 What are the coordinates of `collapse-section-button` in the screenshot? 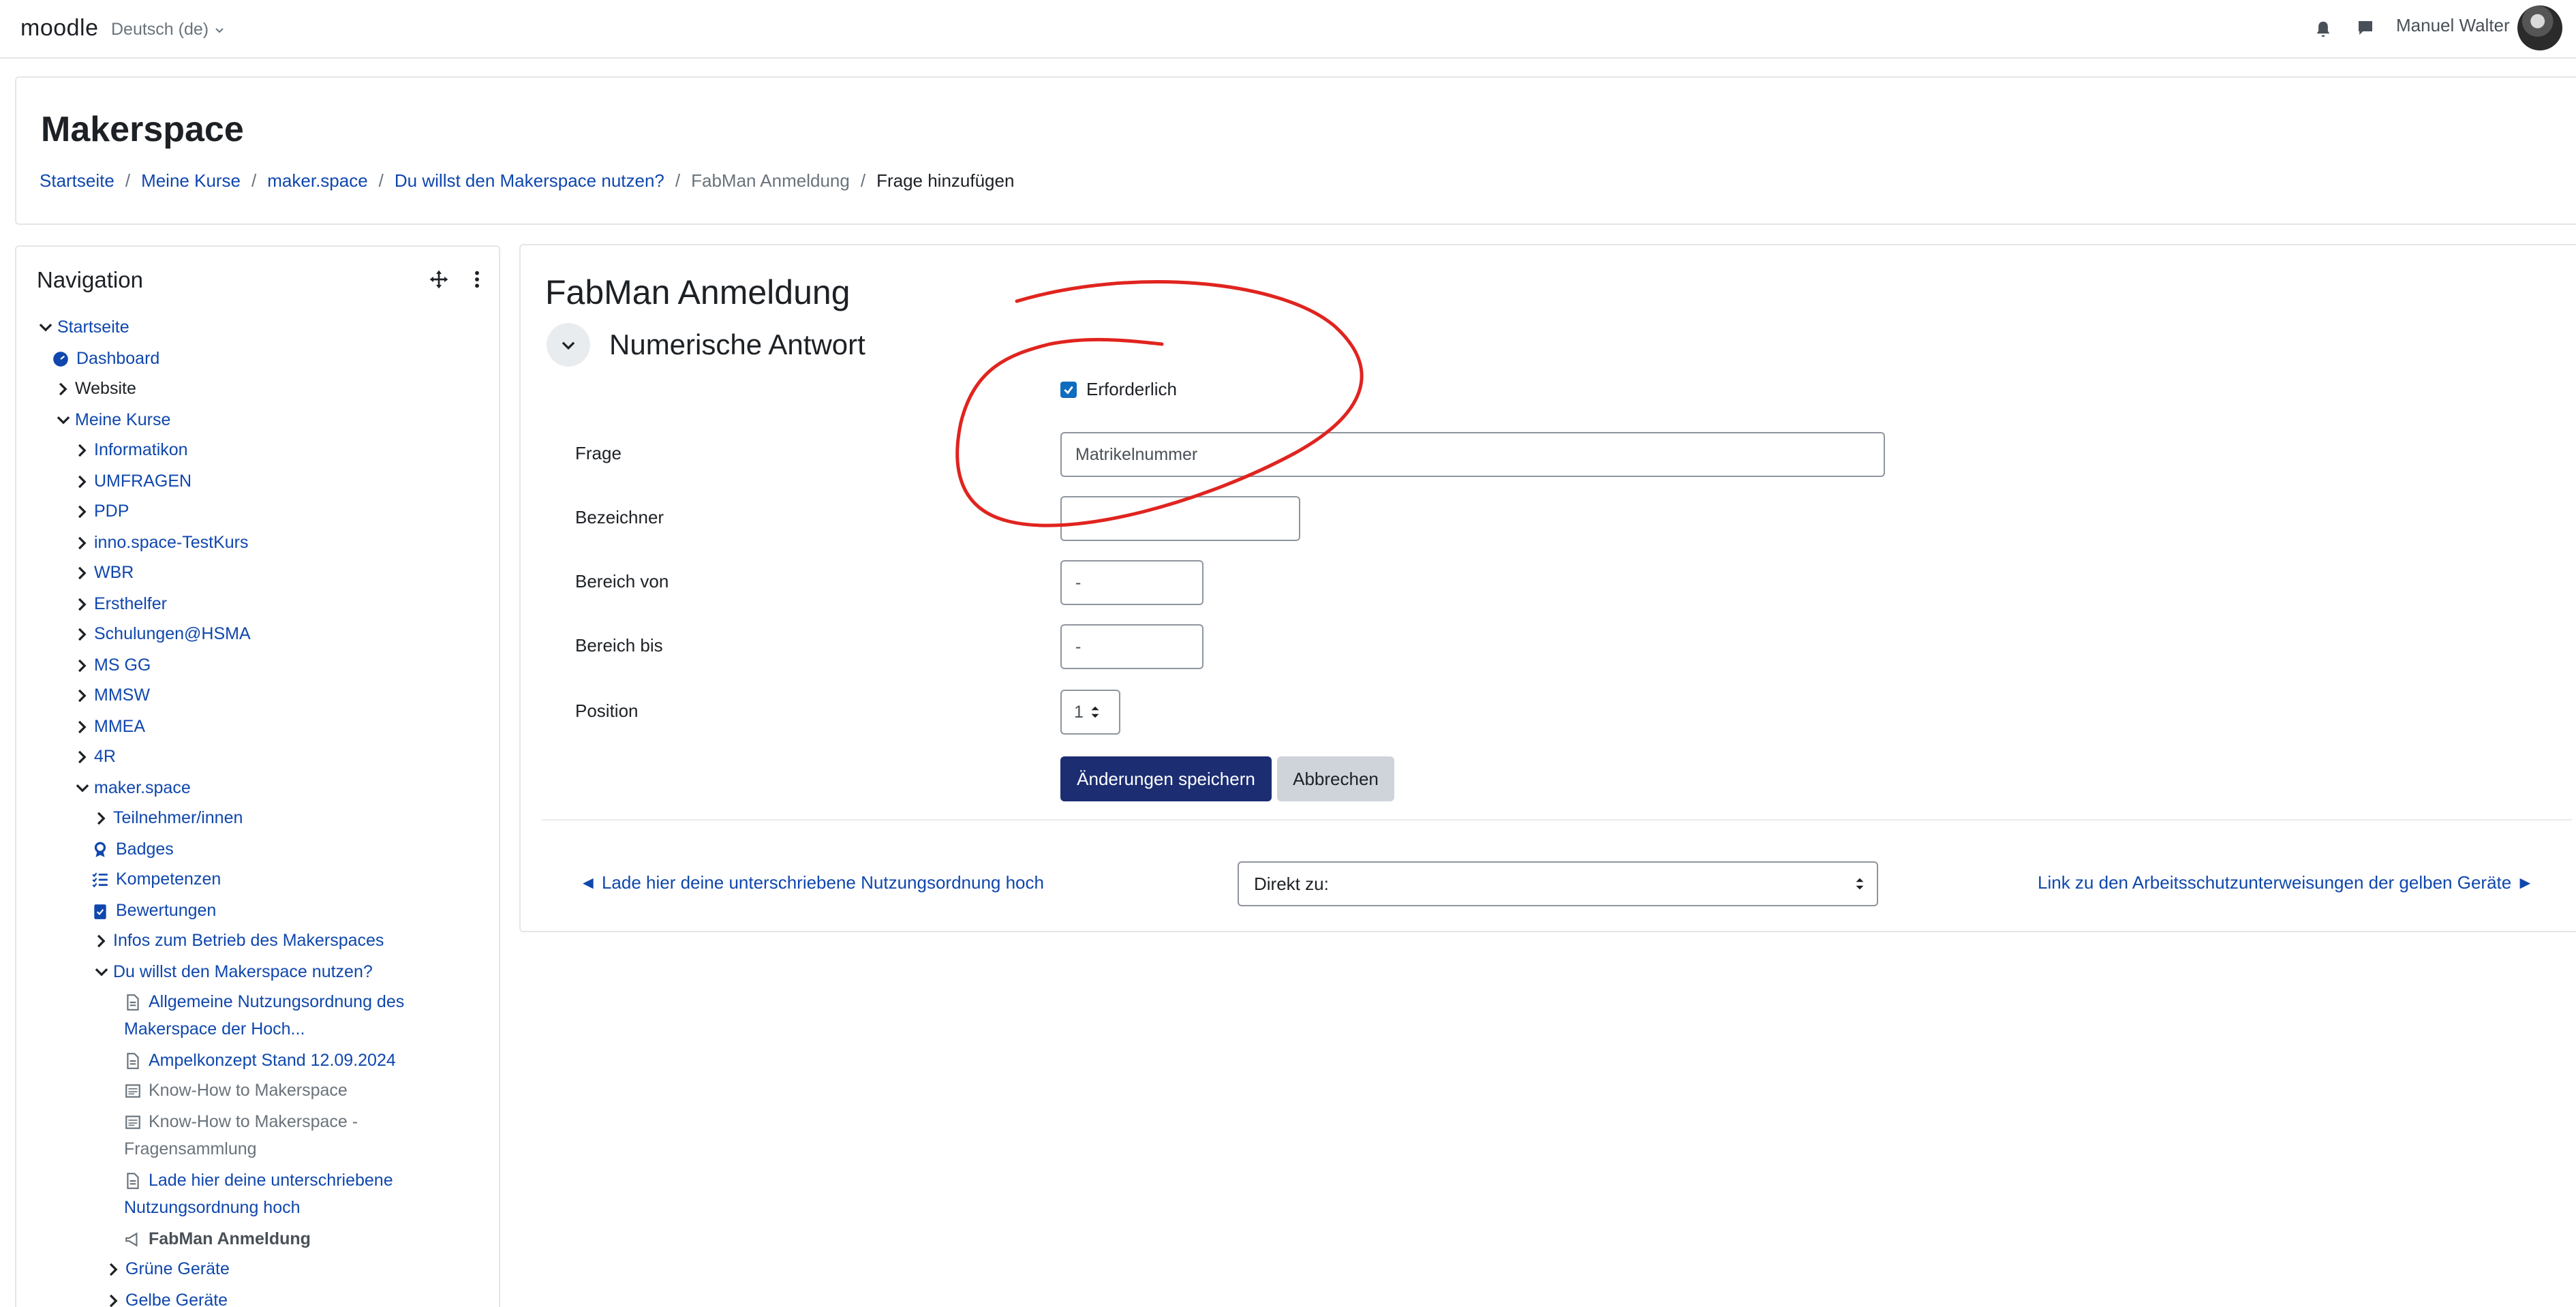 It's located at (568, 345).